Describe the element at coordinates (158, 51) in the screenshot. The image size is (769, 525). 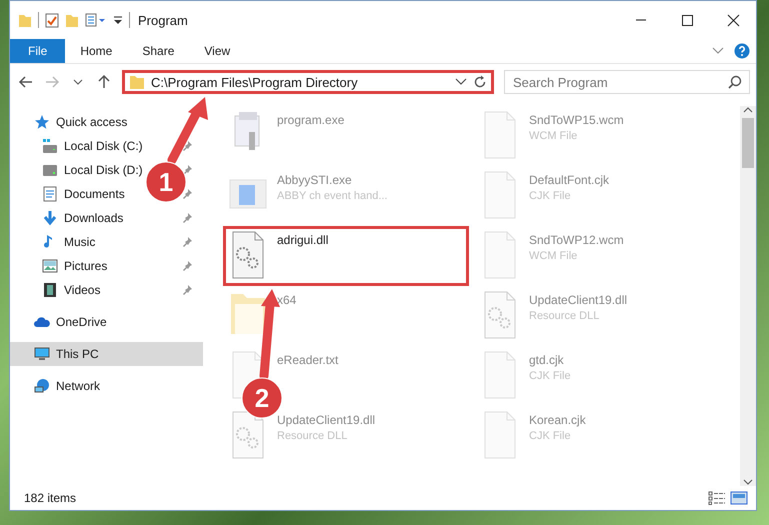
I see `ribbon-tab: Share` at that location.